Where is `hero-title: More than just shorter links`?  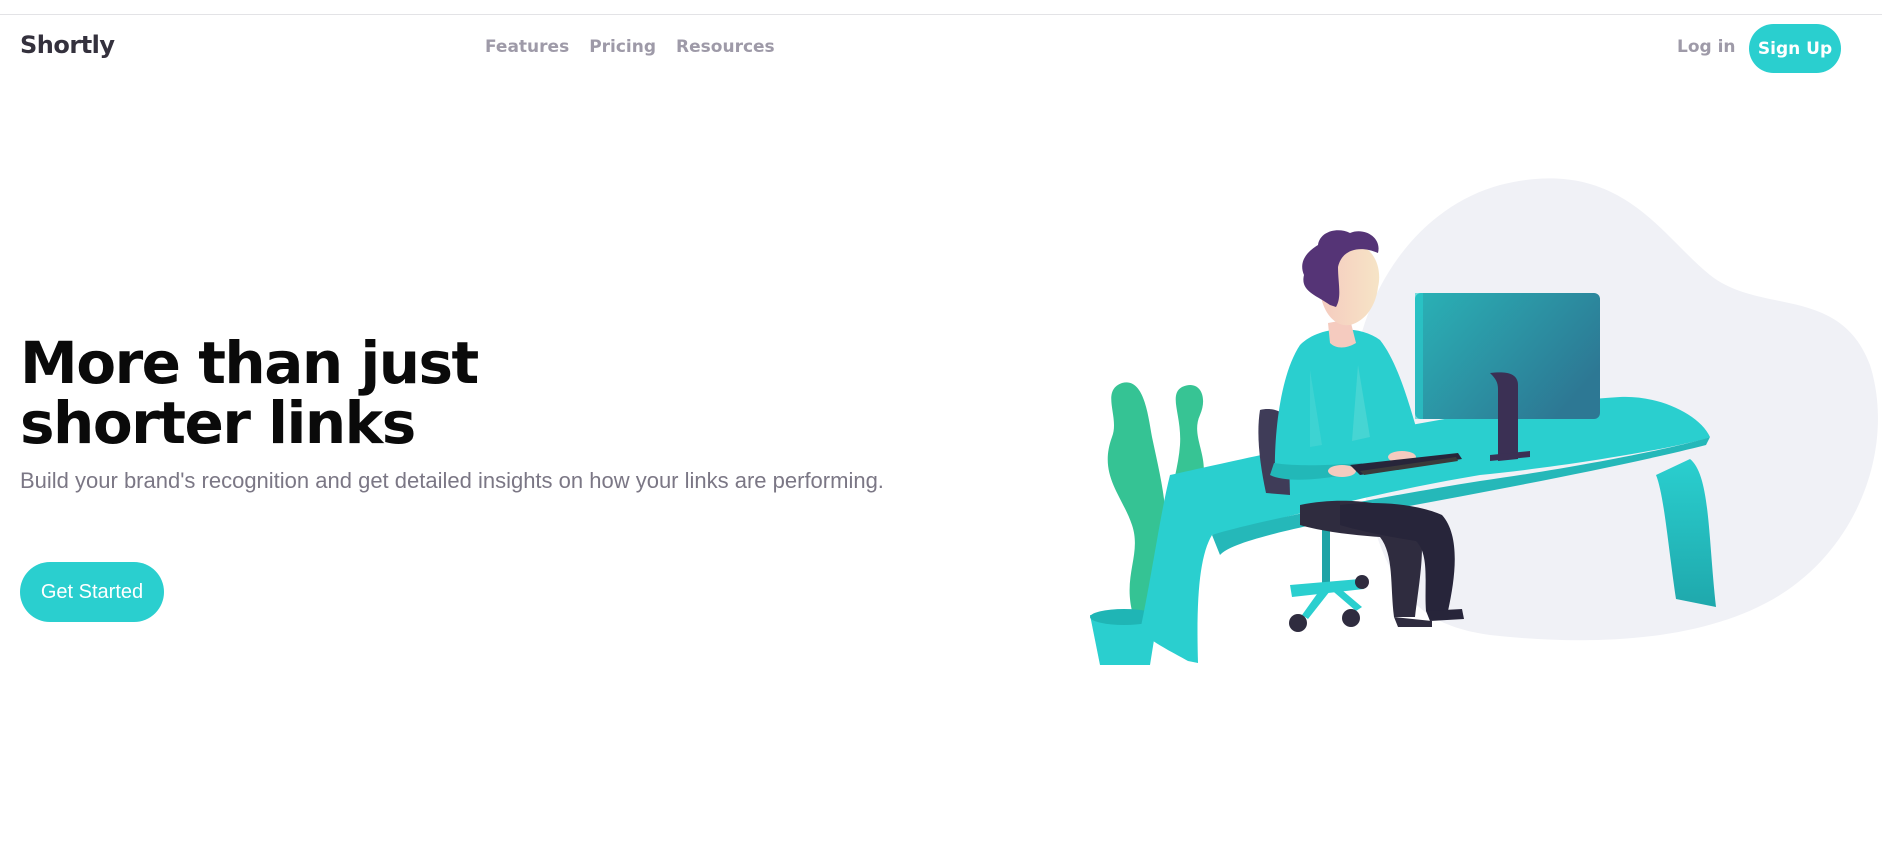
hero-title: More than just shorter links is located at coordinates (300, 393).